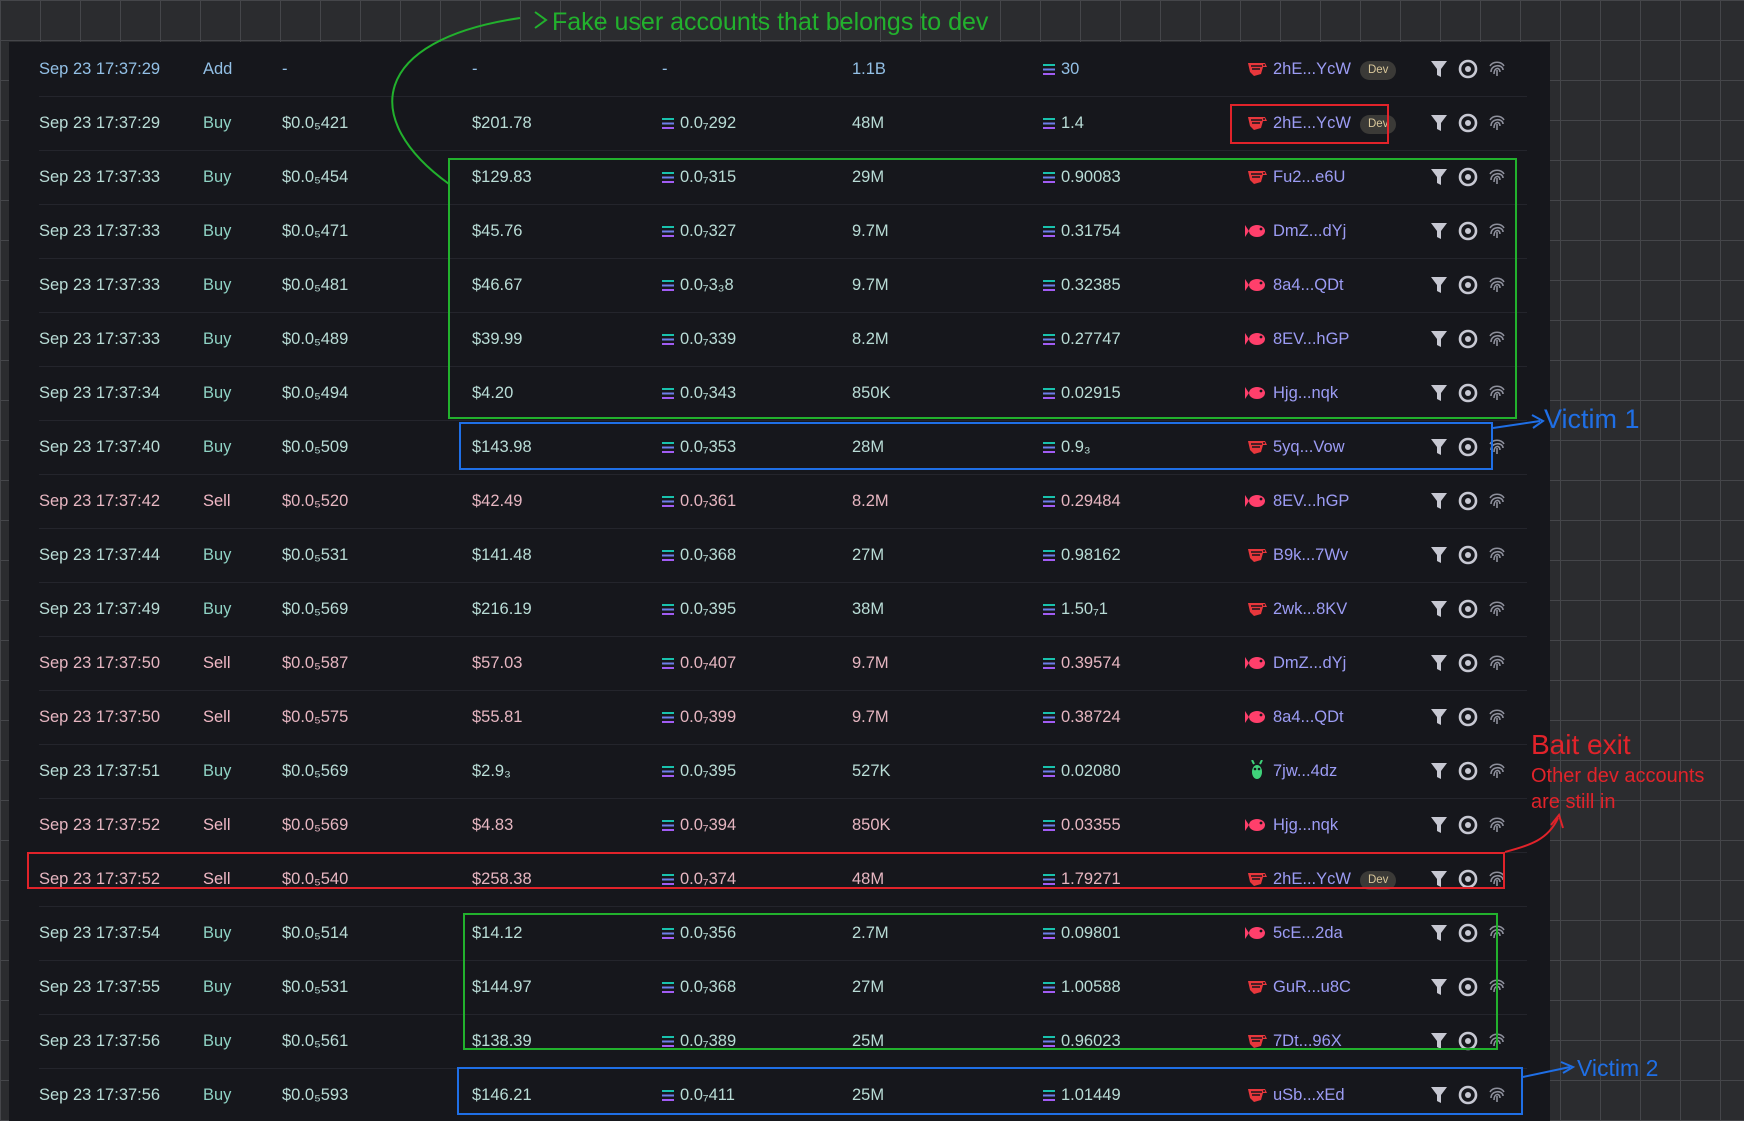 This screenshot has width=1744, height=1121. I want to click on bait-exit-arrow, so click(1531, 835).